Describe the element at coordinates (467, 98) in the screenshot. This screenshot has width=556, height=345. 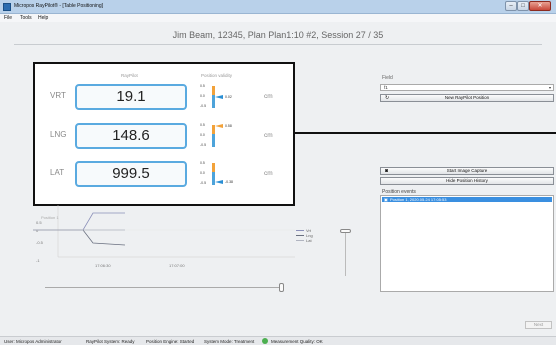
I see `new-raypilot-position-button: ↻ New RayPilot Position` at that location.